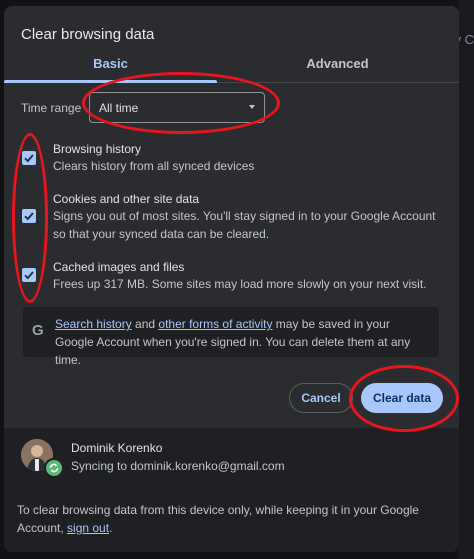  I want to click on info-and-text: and, so click(145, 324).